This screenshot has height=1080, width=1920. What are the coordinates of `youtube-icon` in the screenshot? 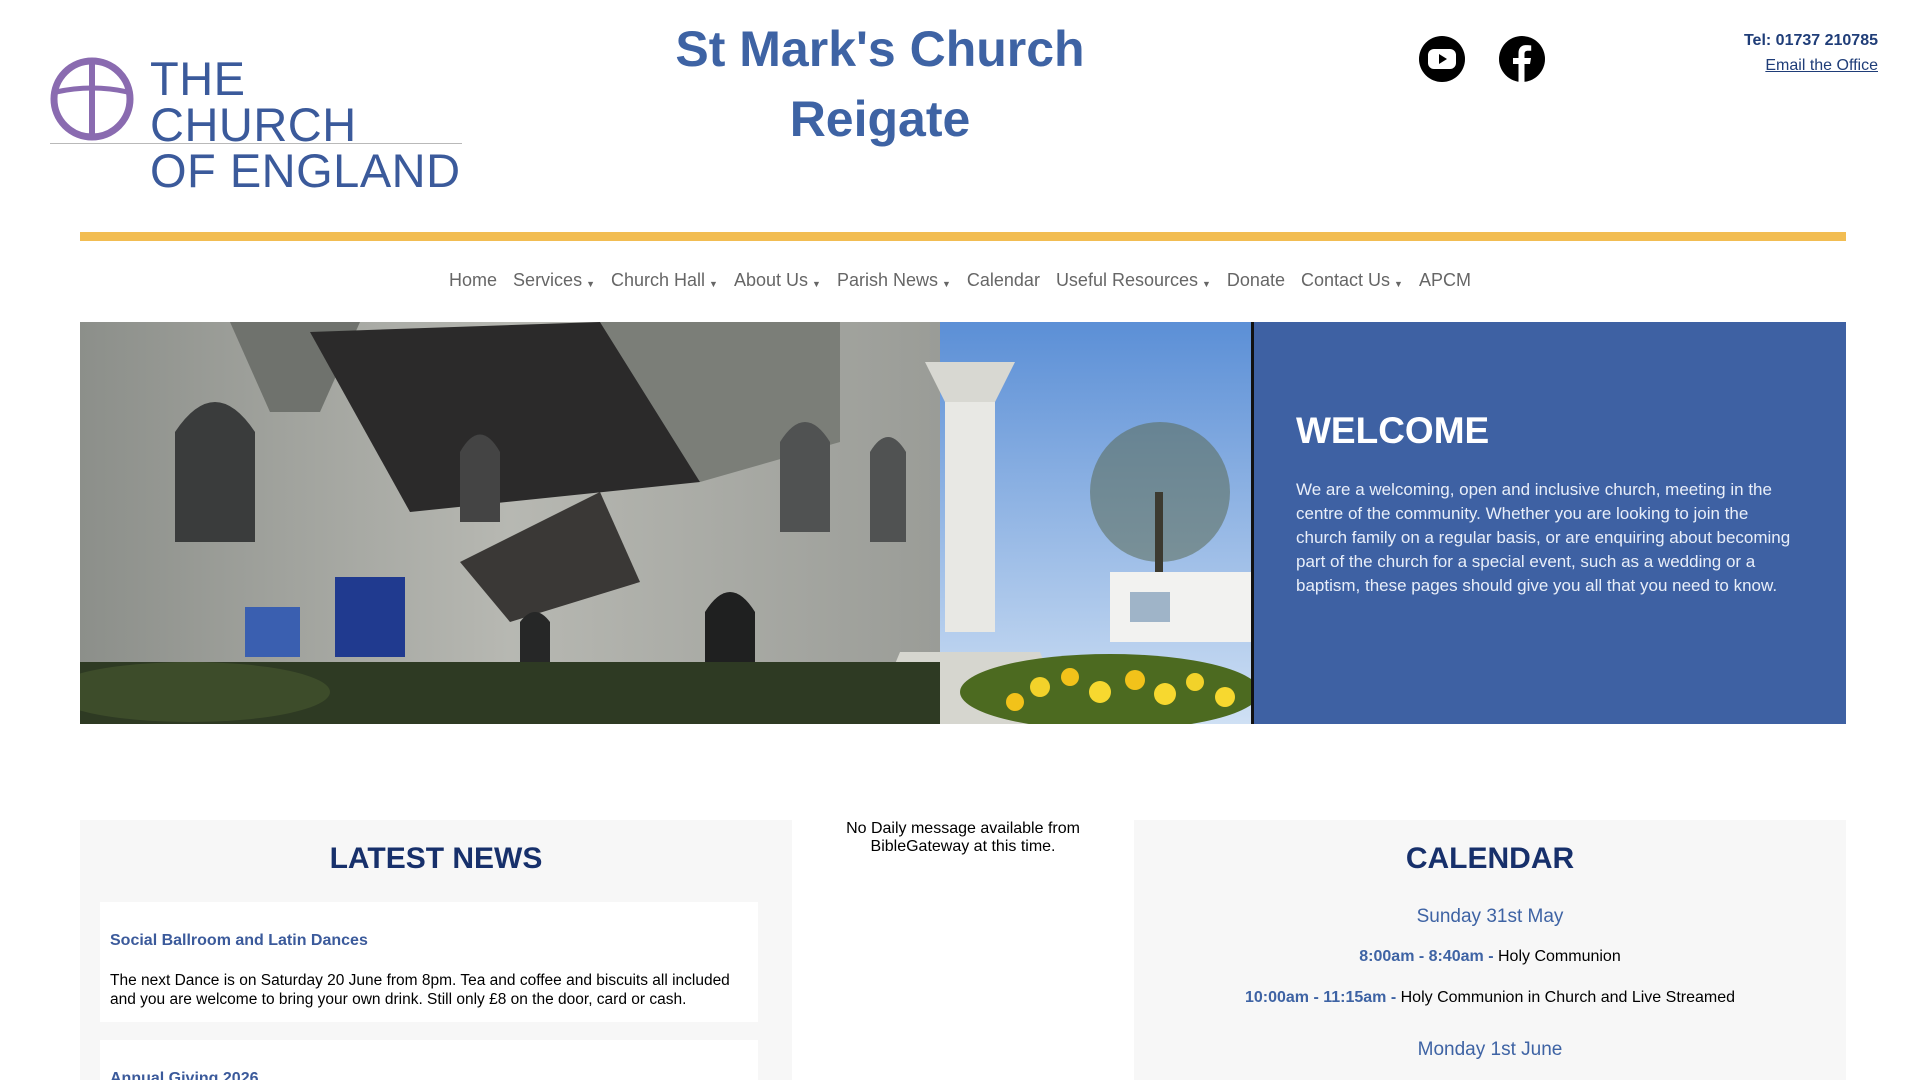 It's located at (1442, 59).